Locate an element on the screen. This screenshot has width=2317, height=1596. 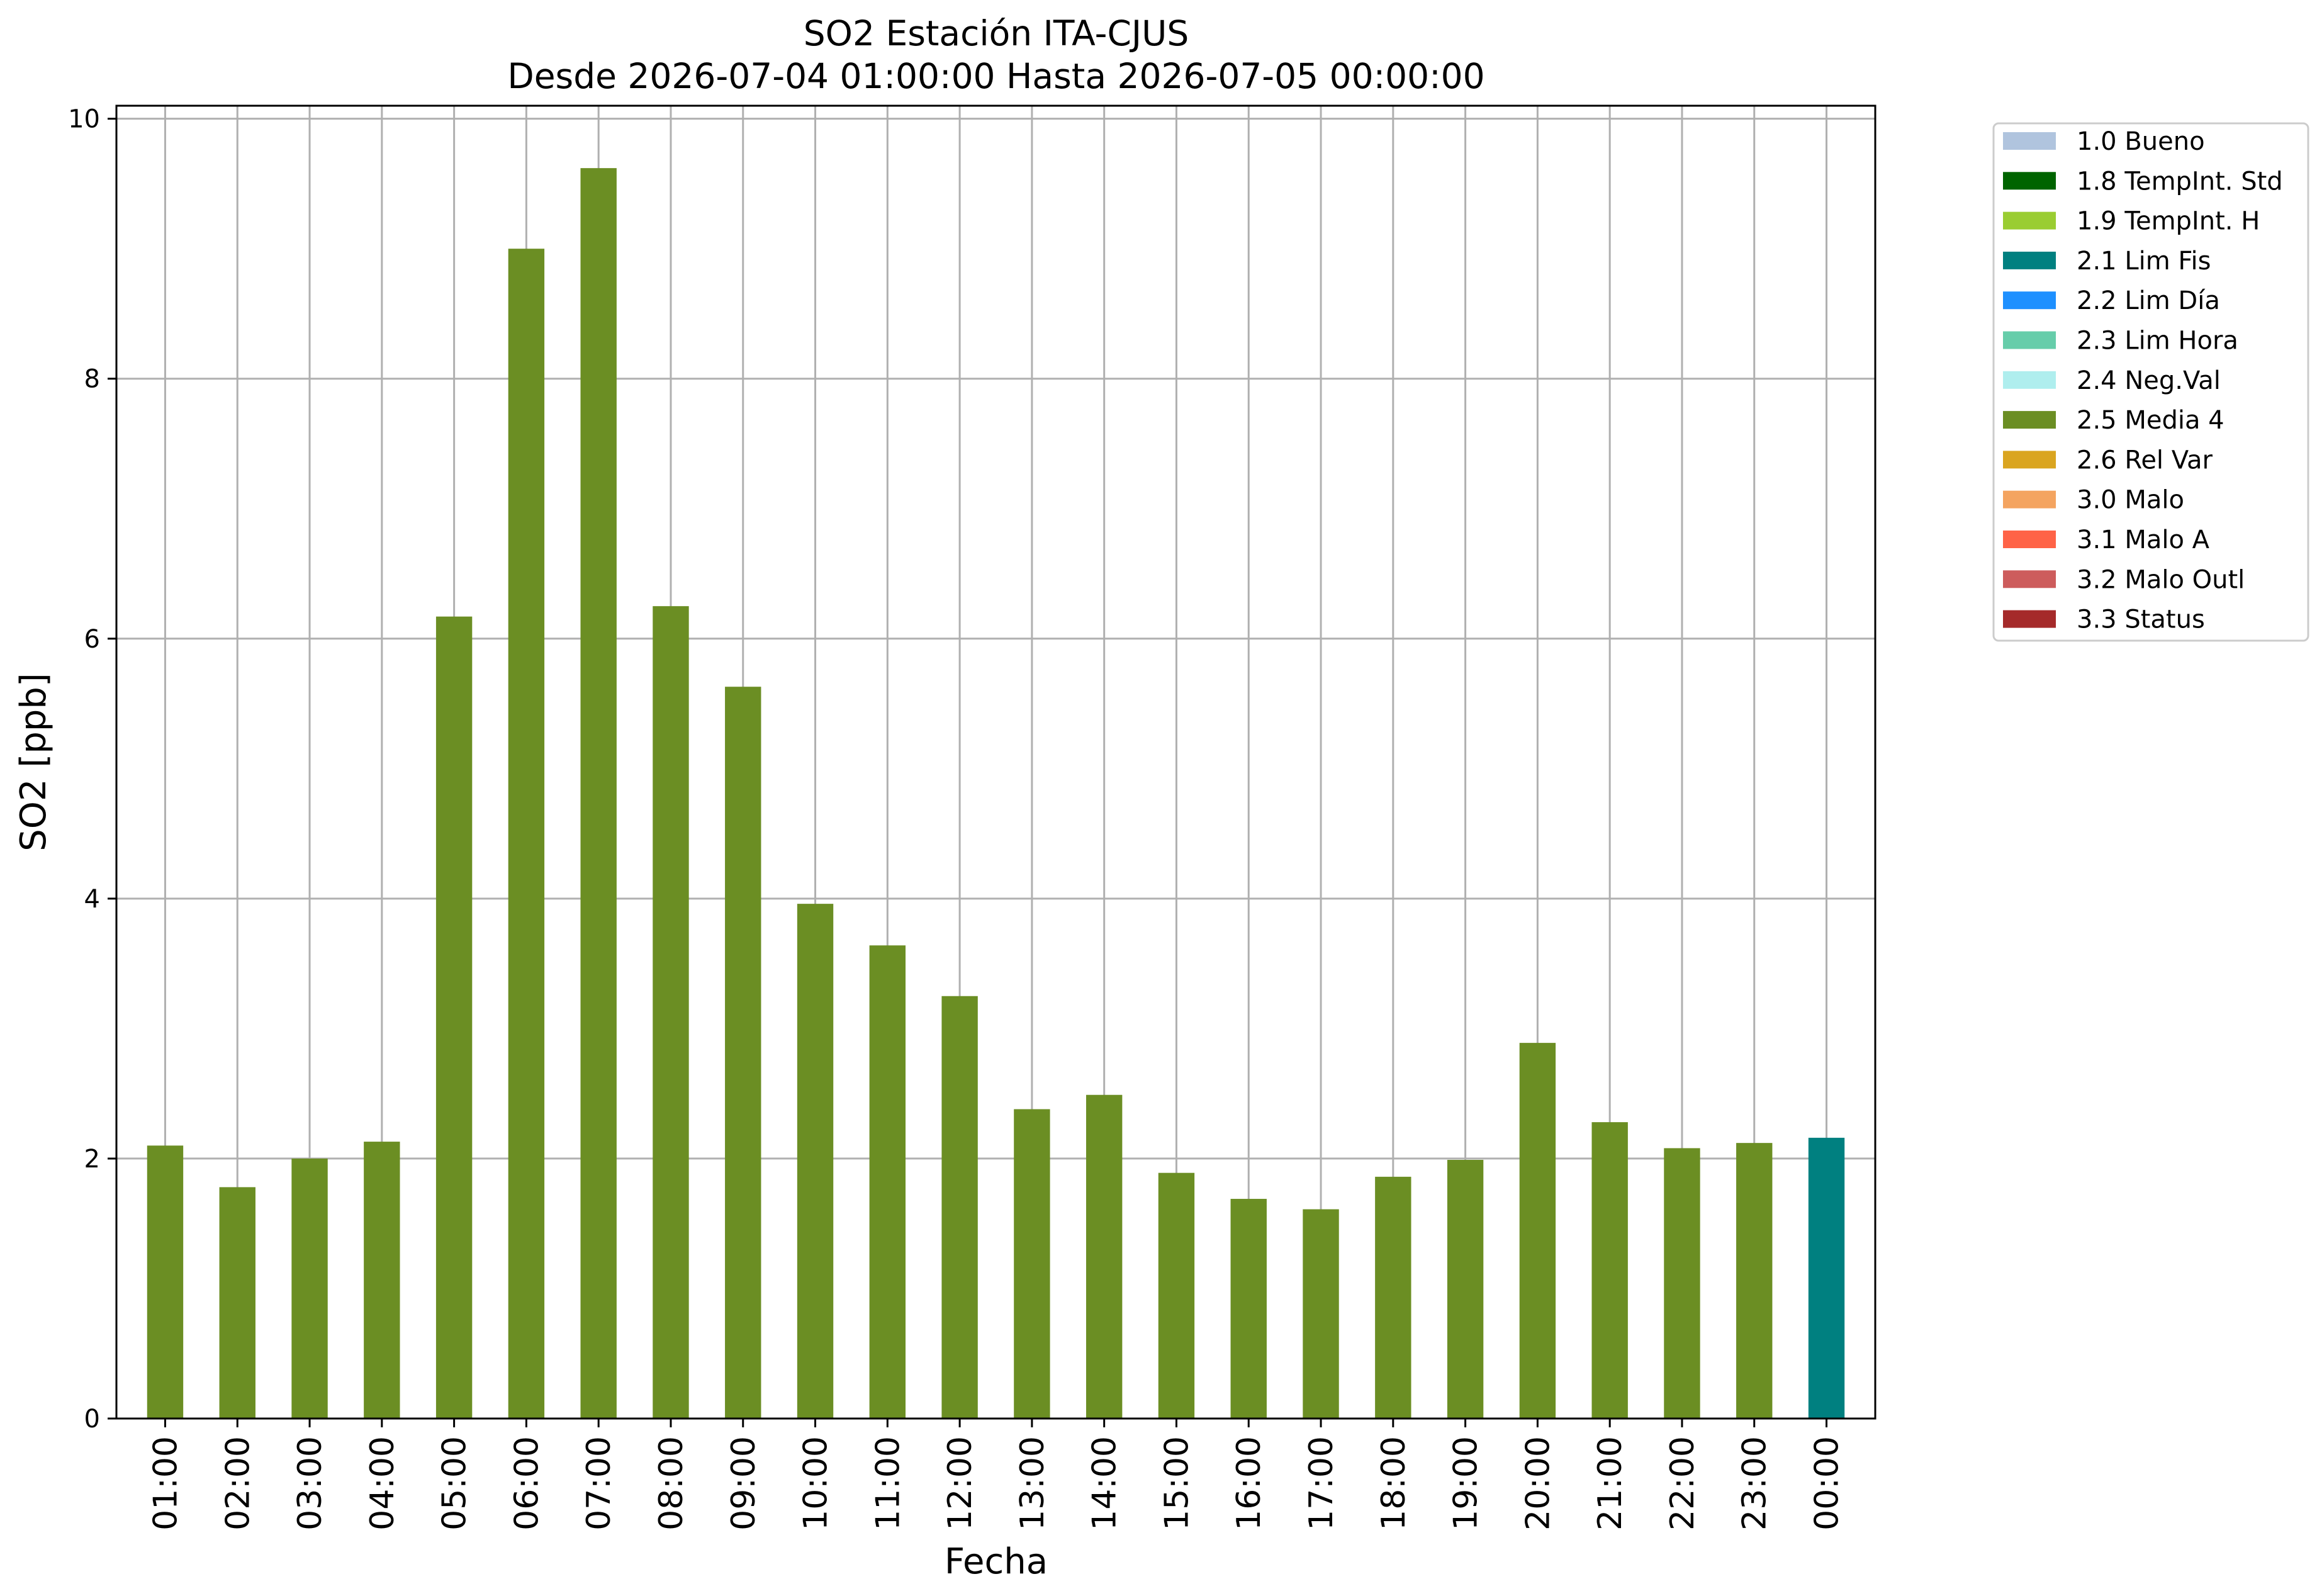
x-tick-label: 01:00 is located at coordinates (165, 1483).